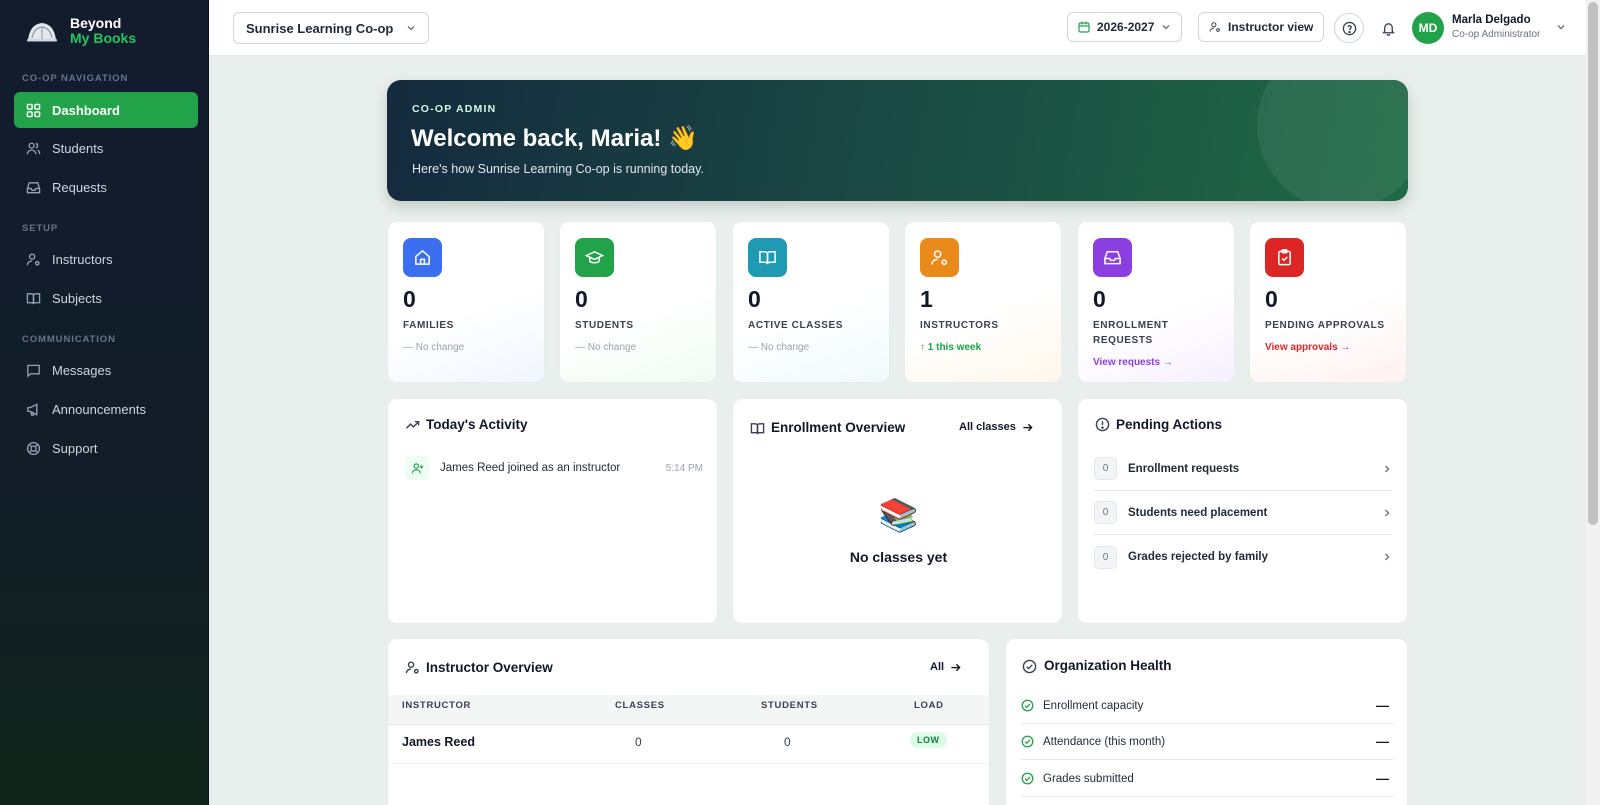  I want to click on stat-change: ↑ 1 this week, so click(951, 347).